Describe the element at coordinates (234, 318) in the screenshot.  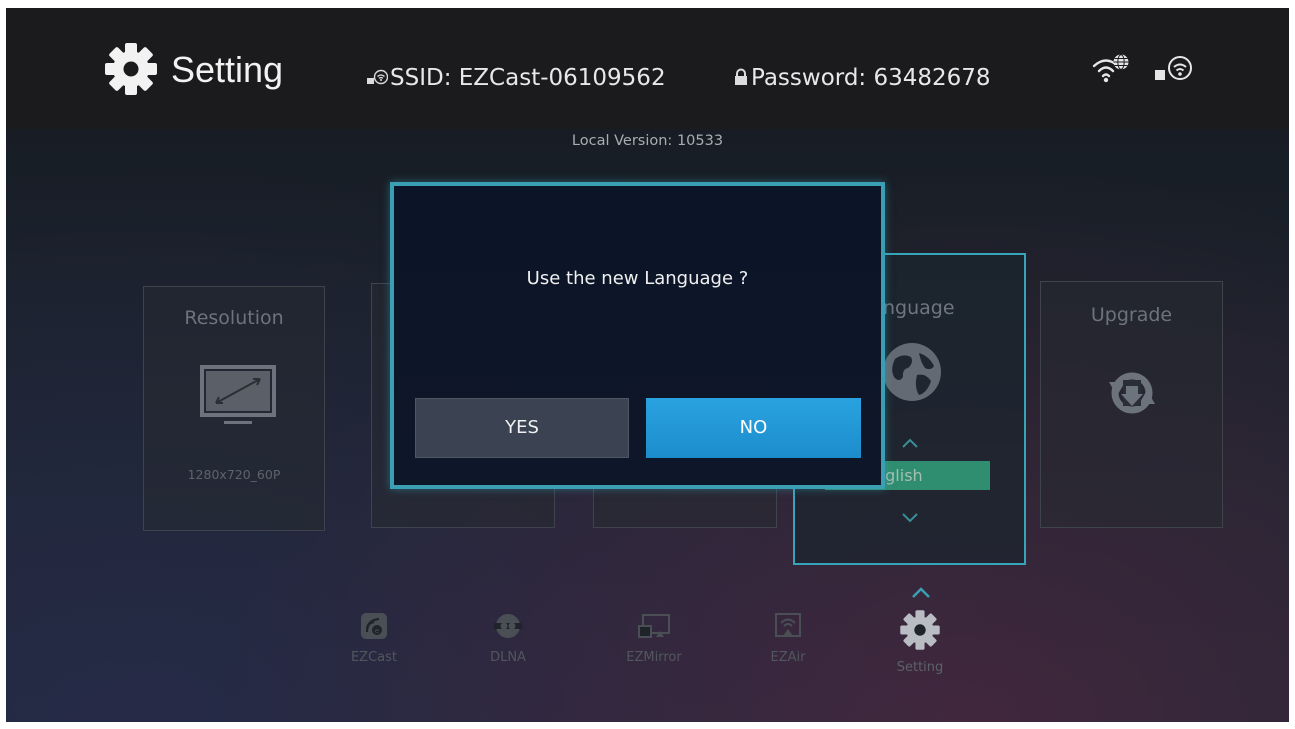
I see `resolution-title: Resolution` at that location.